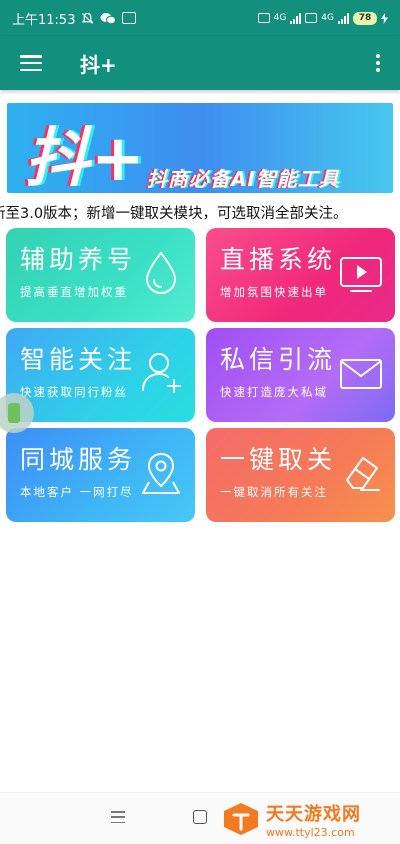 This screenshot has width=400, height=844. What do you see at coordinates (327, 18) in the screenshot?
I see `network-type-2: 4G` at bounding box center [327, 18].